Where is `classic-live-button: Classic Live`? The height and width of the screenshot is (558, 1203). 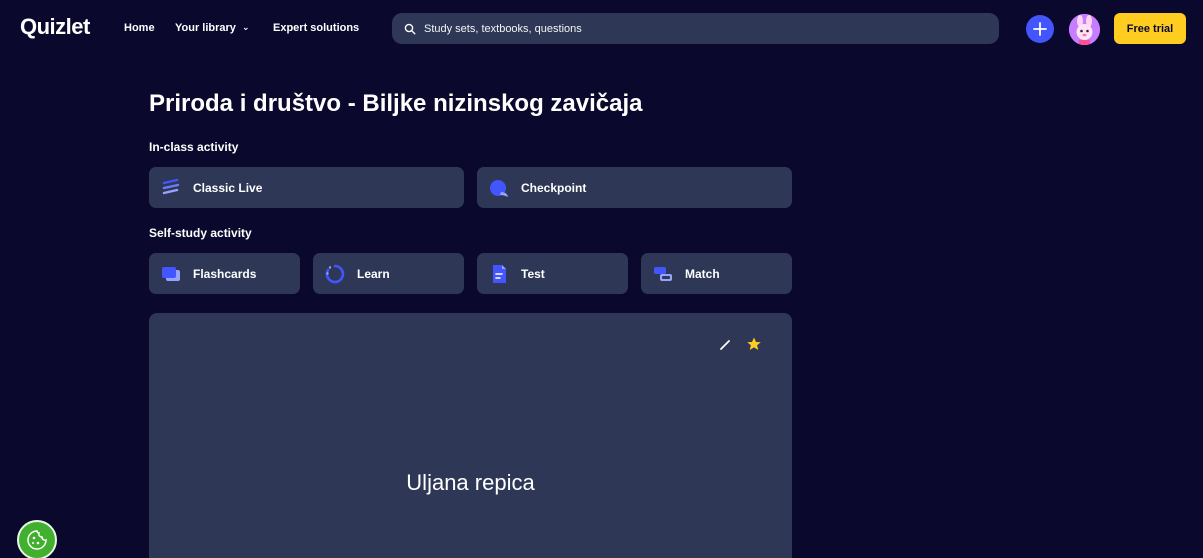
classic-live-button: Classic Live is located at coordinates (306, 187).